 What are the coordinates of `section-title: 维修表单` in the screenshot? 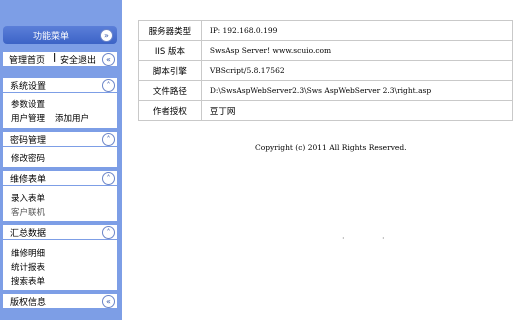 It's located at (28, 180).